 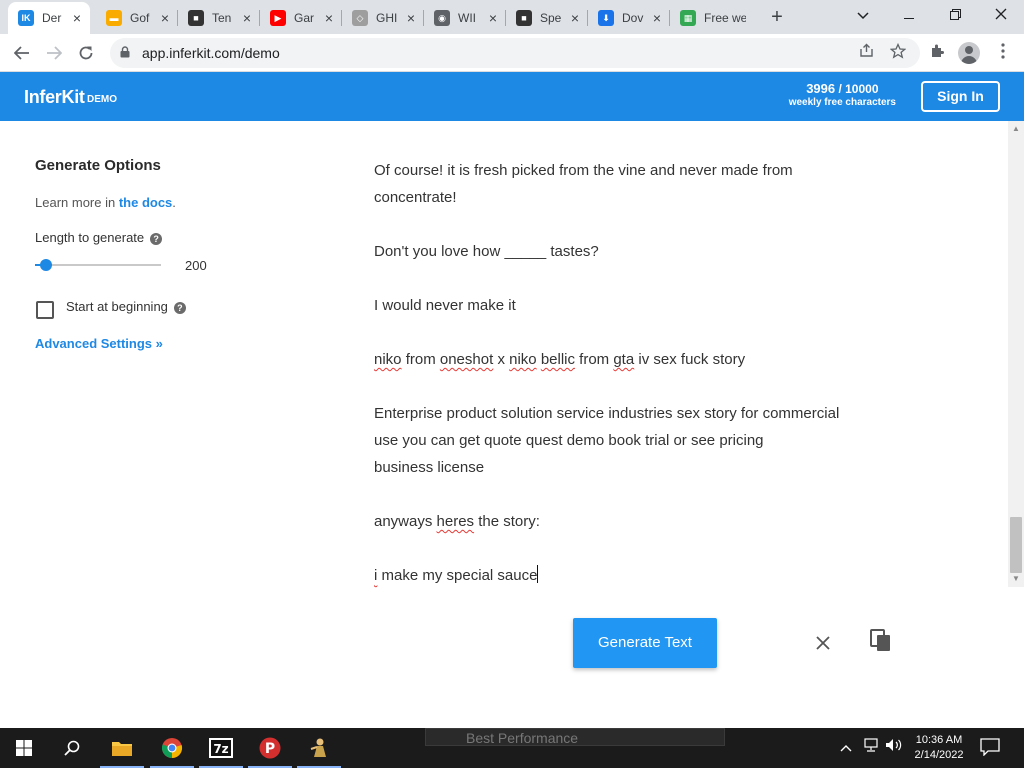 What do you see at coordinates (145, 202) in the screenshot?
I see `docs-link: the docs` at bounding box center [145, 202].